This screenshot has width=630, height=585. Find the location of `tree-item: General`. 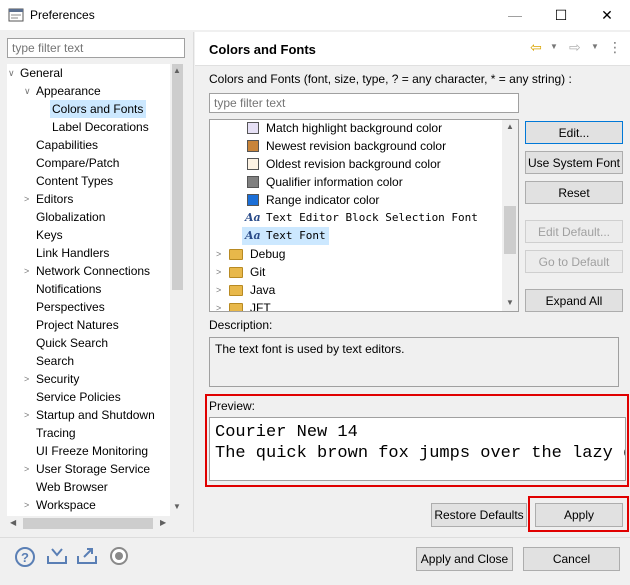

tree-item: General is located at coordinates (42, 73).